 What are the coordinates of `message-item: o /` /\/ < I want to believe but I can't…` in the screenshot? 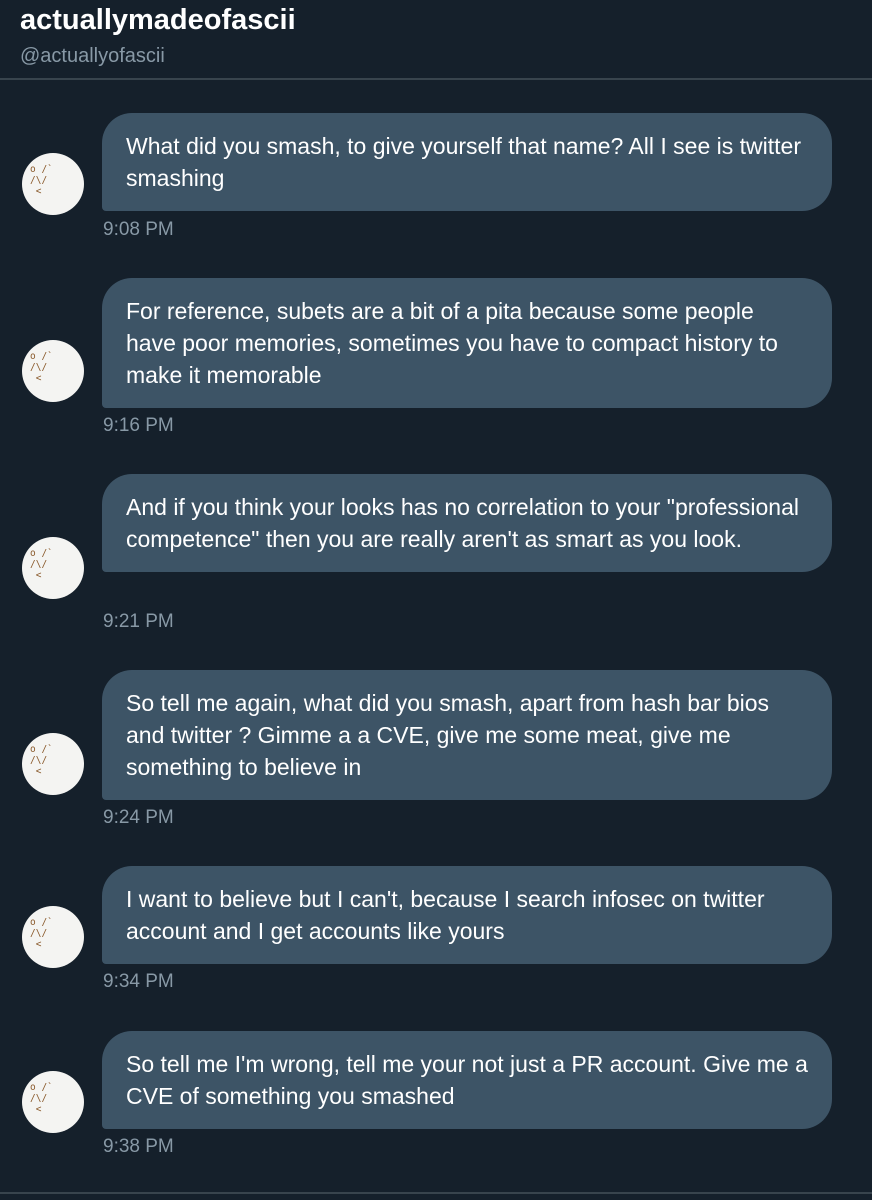 It's located at (436, 931).